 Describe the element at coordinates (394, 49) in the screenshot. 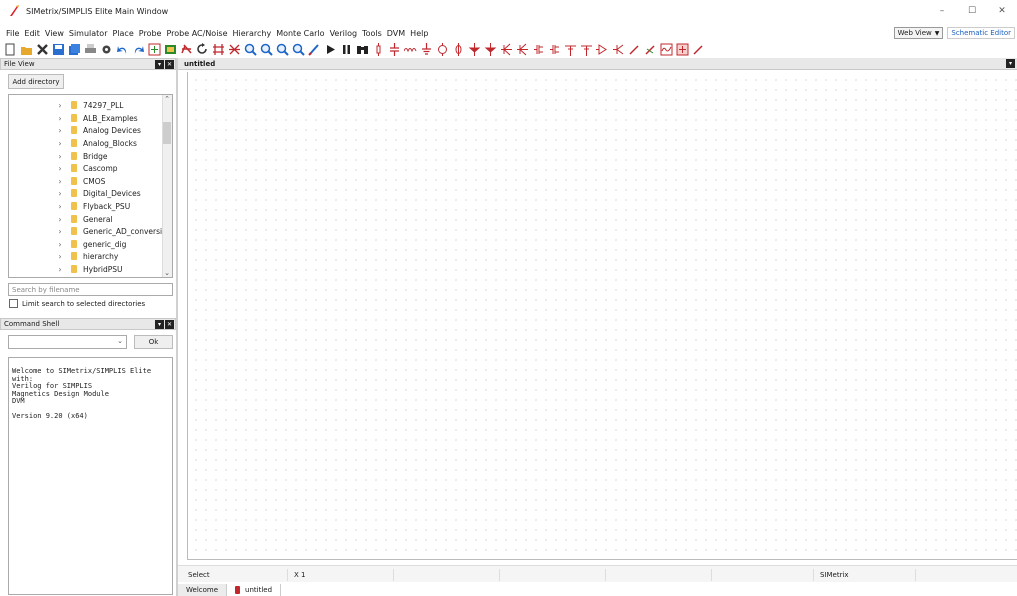

I see `capacitor-icon` at that location.